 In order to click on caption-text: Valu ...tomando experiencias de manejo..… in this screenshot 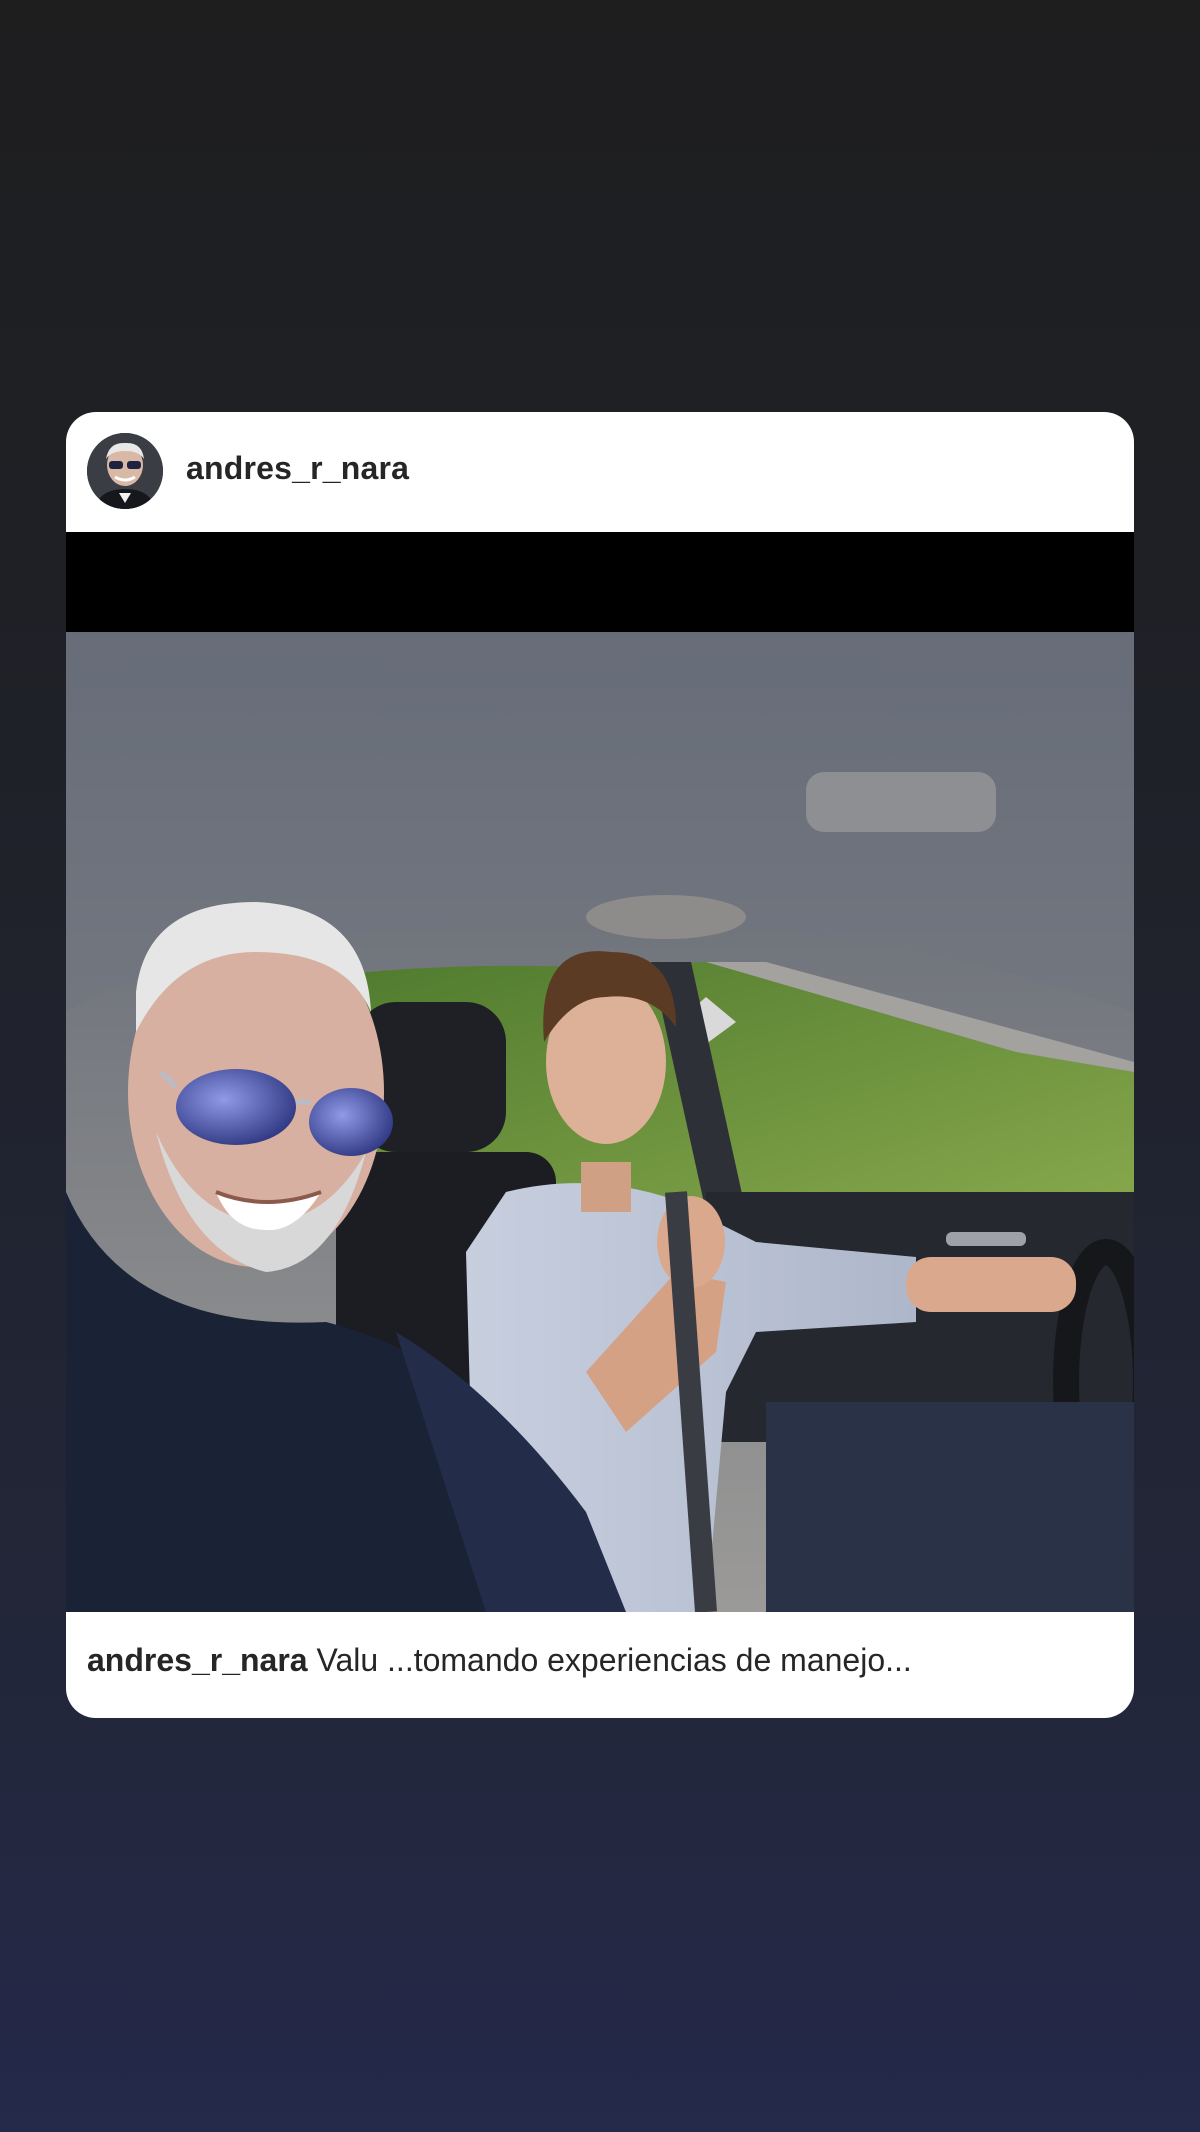, I will do `click(614, 1660)`.